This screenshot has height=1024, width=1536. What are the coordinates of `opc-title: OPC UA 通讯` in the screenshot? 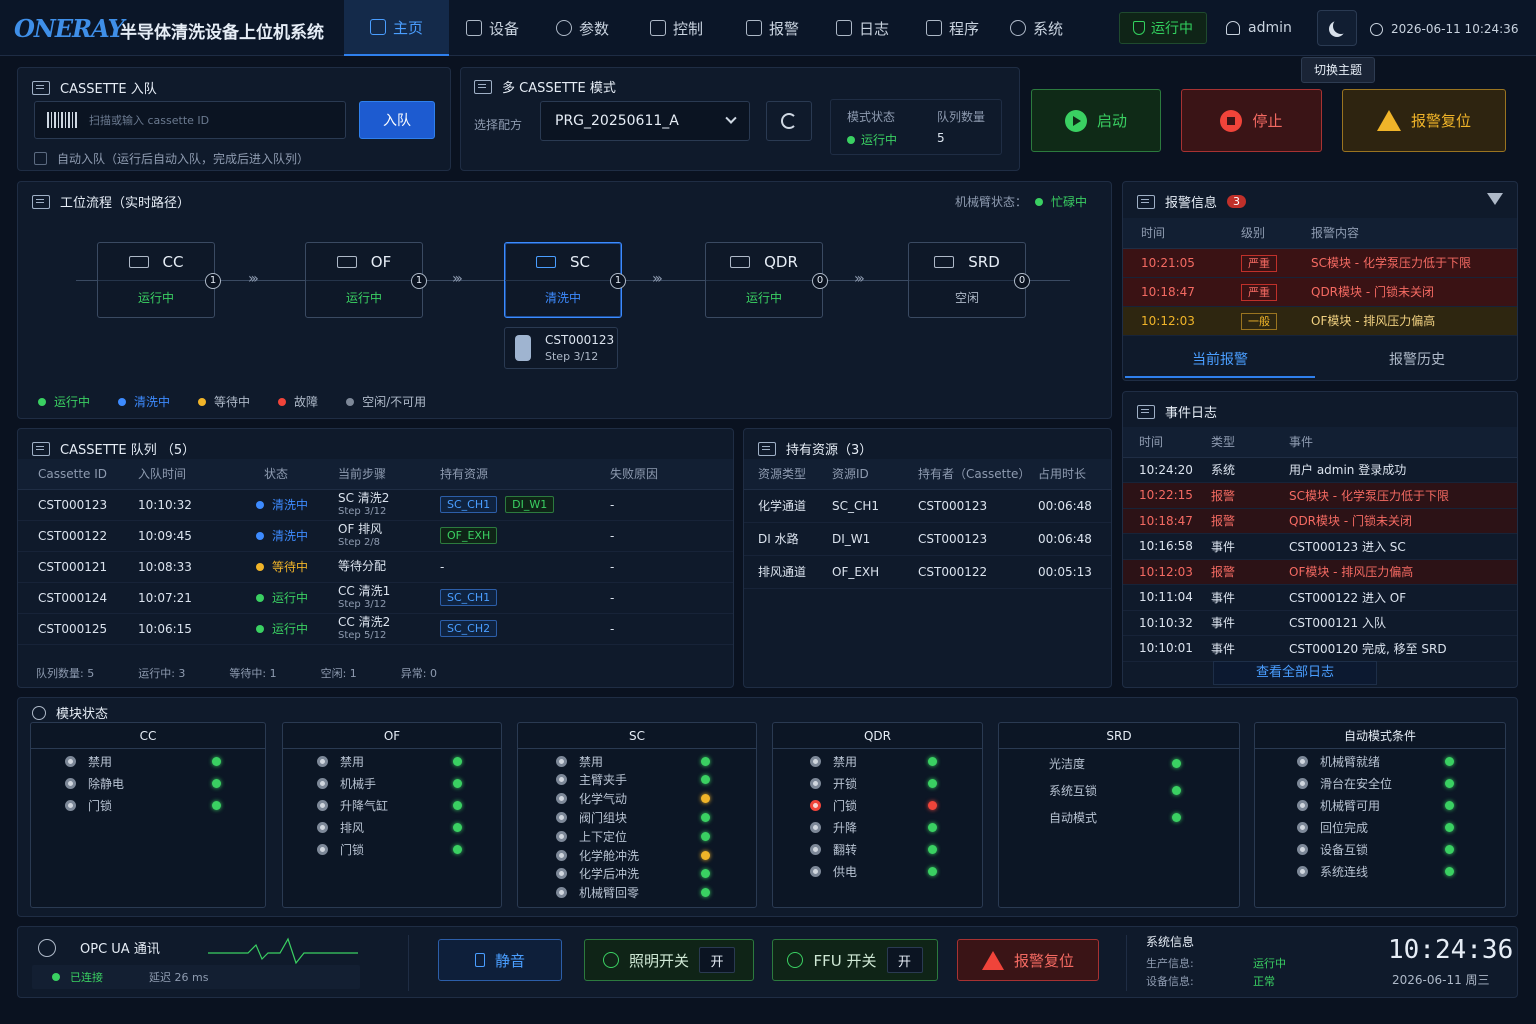 It's located at (120, 949).